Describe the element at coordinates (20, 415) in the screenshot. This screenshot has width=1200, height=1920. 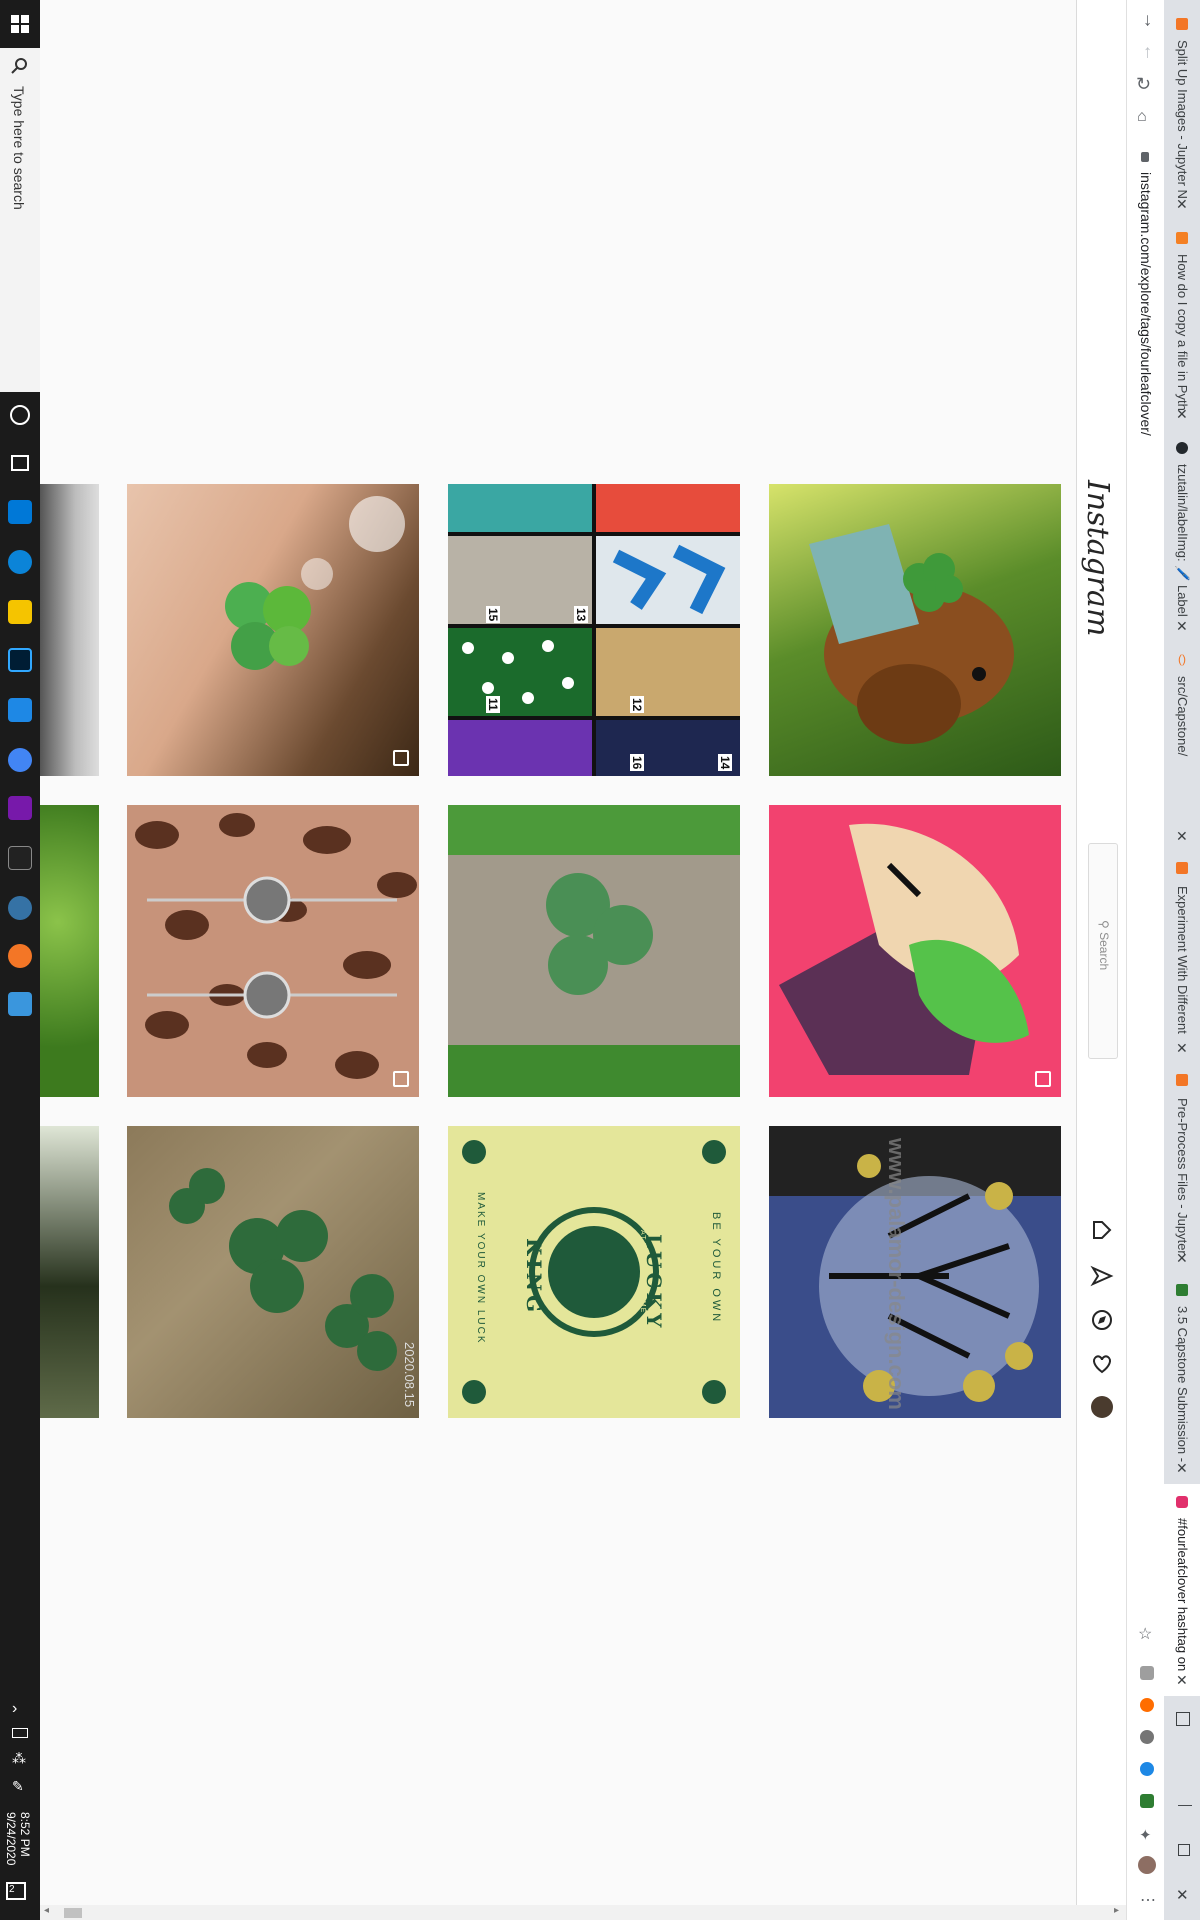
I see `cortana-icon` at that location.